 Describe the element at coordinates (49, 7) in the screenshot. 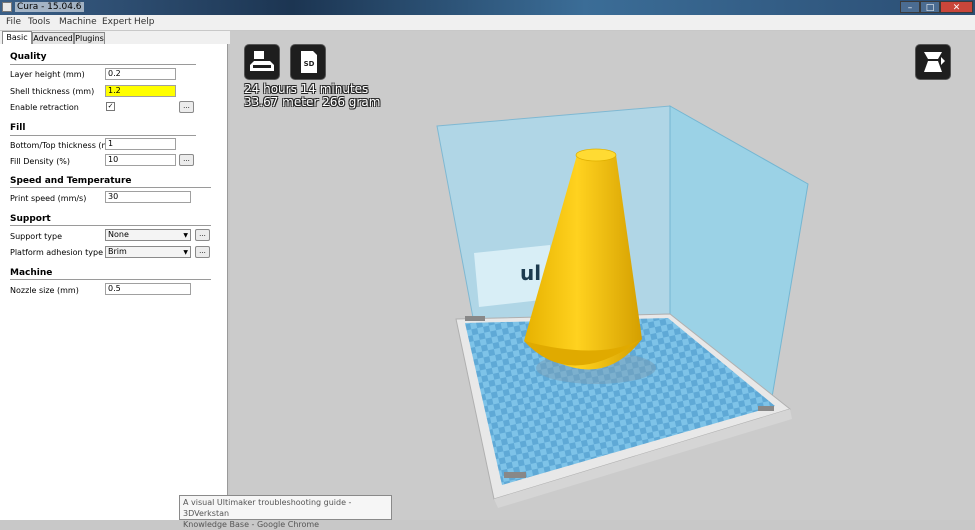

I see `window-title: Cura - 15.04.6` at that location.